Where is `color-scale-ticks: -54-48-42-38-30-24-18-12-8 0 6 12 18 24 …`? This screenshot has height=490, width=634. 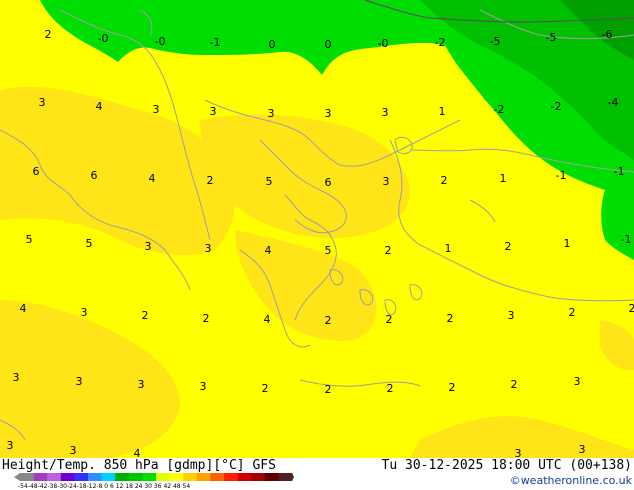 color-scale-ticks: -54-48-42-38-30-24-18-12-8 0 6 12 18 24 … is located at coordinates (104, 486).